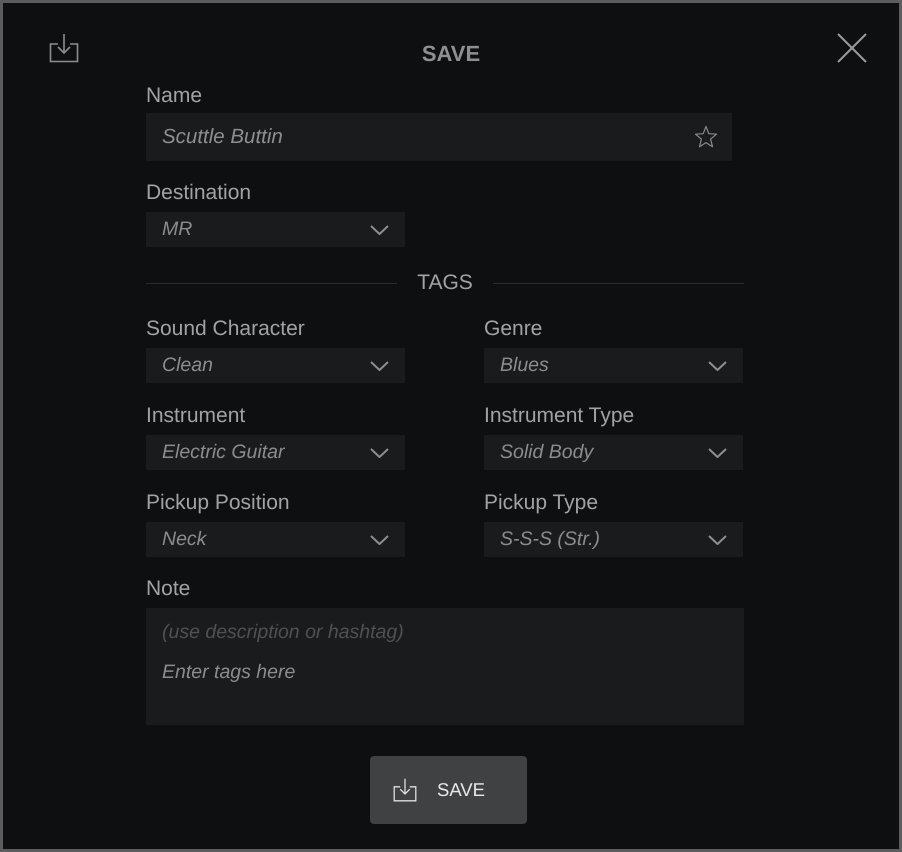 The height and width of the screenshot is (852, 902). Describe the element at coordinates (168, 589) in the screenshot. I see `field-label: Note` at that location.